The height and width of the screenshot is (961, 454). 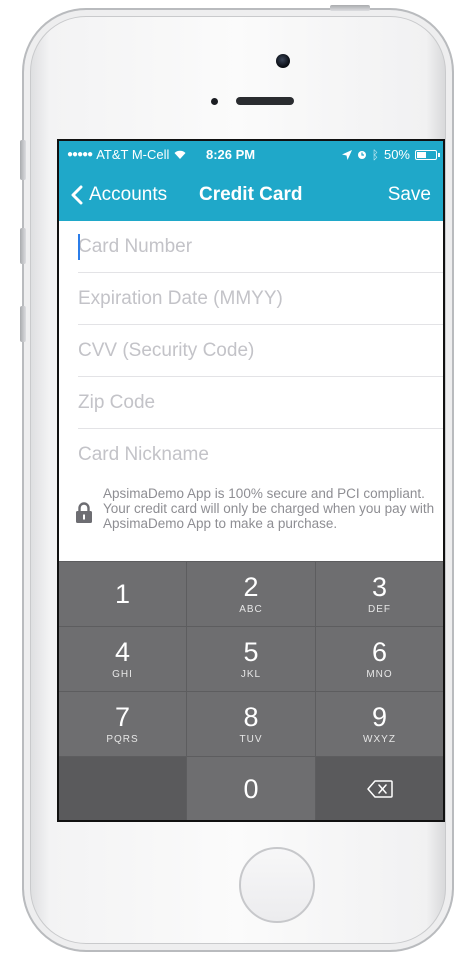 I want to click on earpiece-speaker, so click(x=265, y=101).